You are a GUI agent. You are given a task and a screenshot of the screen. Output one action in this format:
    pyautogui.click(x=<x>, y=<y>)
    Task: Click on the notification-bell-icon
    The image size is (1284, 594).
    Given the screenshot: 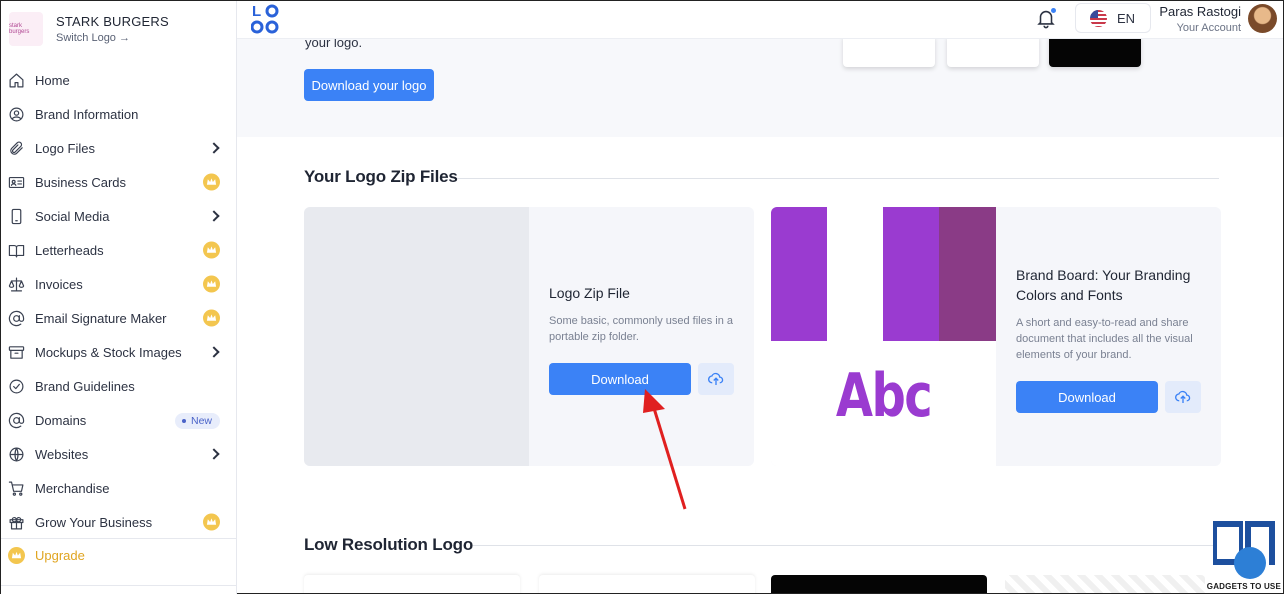 What is the action you would take?
    pyautogui.click(x=1046, y=18)
    